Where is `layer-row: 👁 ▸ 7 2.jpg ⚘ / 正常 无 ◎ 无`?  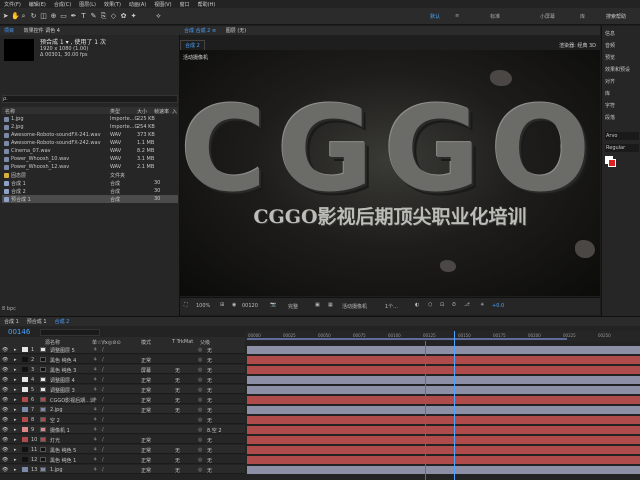 layer-row: 👁 ▸ 7 2.jpg ⚘ / 正常 无 ◎ 无 is located at coordinates (122, 409).